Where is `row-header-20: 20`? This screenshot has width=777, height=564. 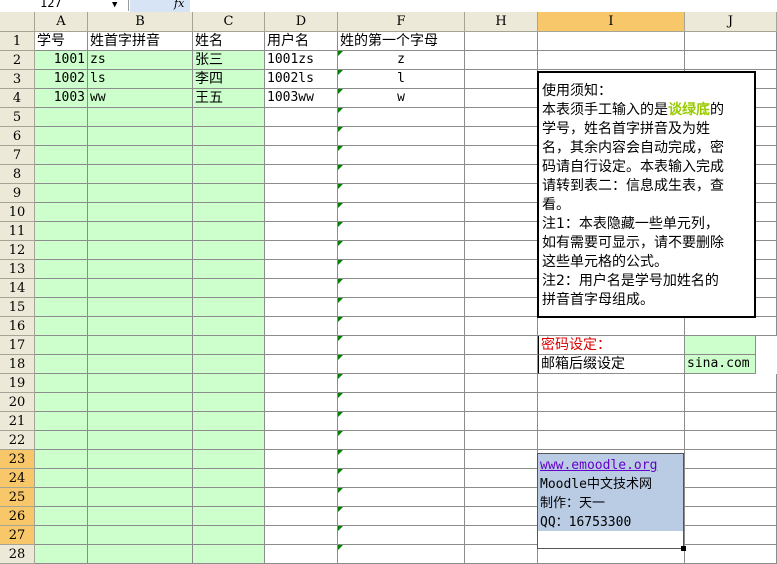 row-header-20: 20 is located at coordinates (17, 402).